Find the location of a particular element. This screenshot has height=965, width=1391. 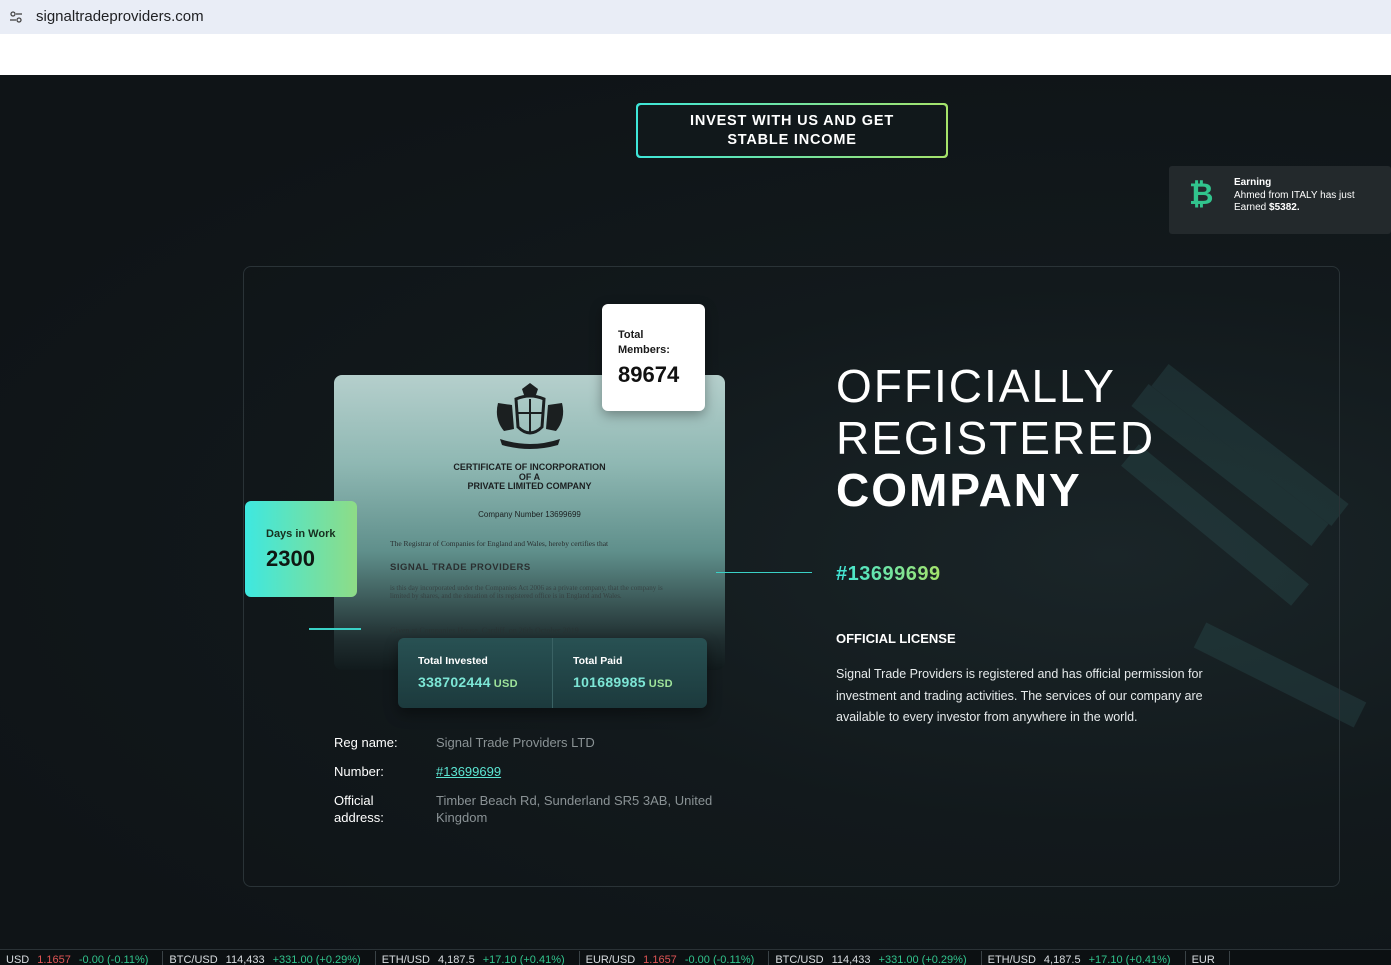

invest-cta-button: INVEST WITH US AND GET STABLE INCOME is located at coordinates (792, 130).